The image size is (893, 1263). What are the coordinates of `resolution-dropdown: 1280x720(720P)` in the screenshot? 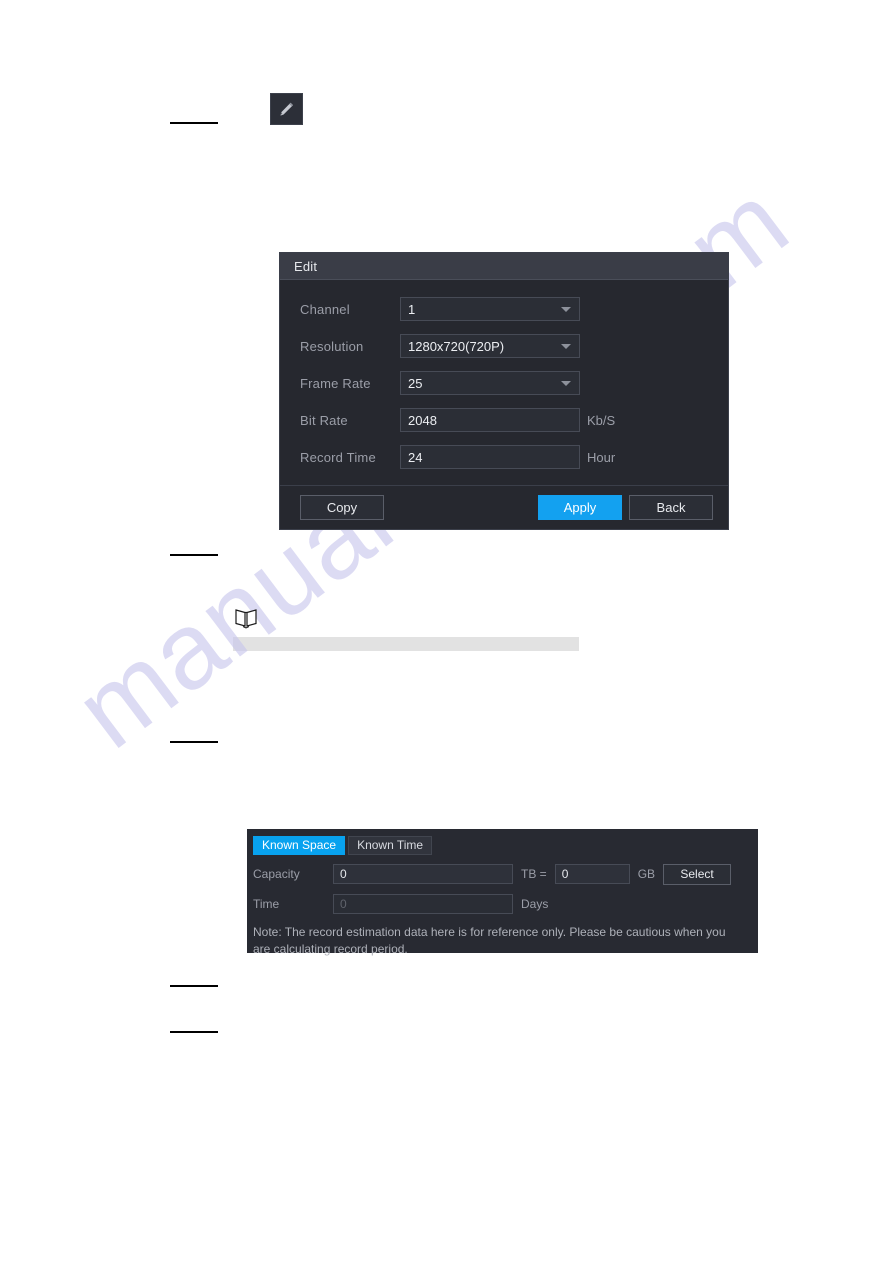 It's located at (490, 346).